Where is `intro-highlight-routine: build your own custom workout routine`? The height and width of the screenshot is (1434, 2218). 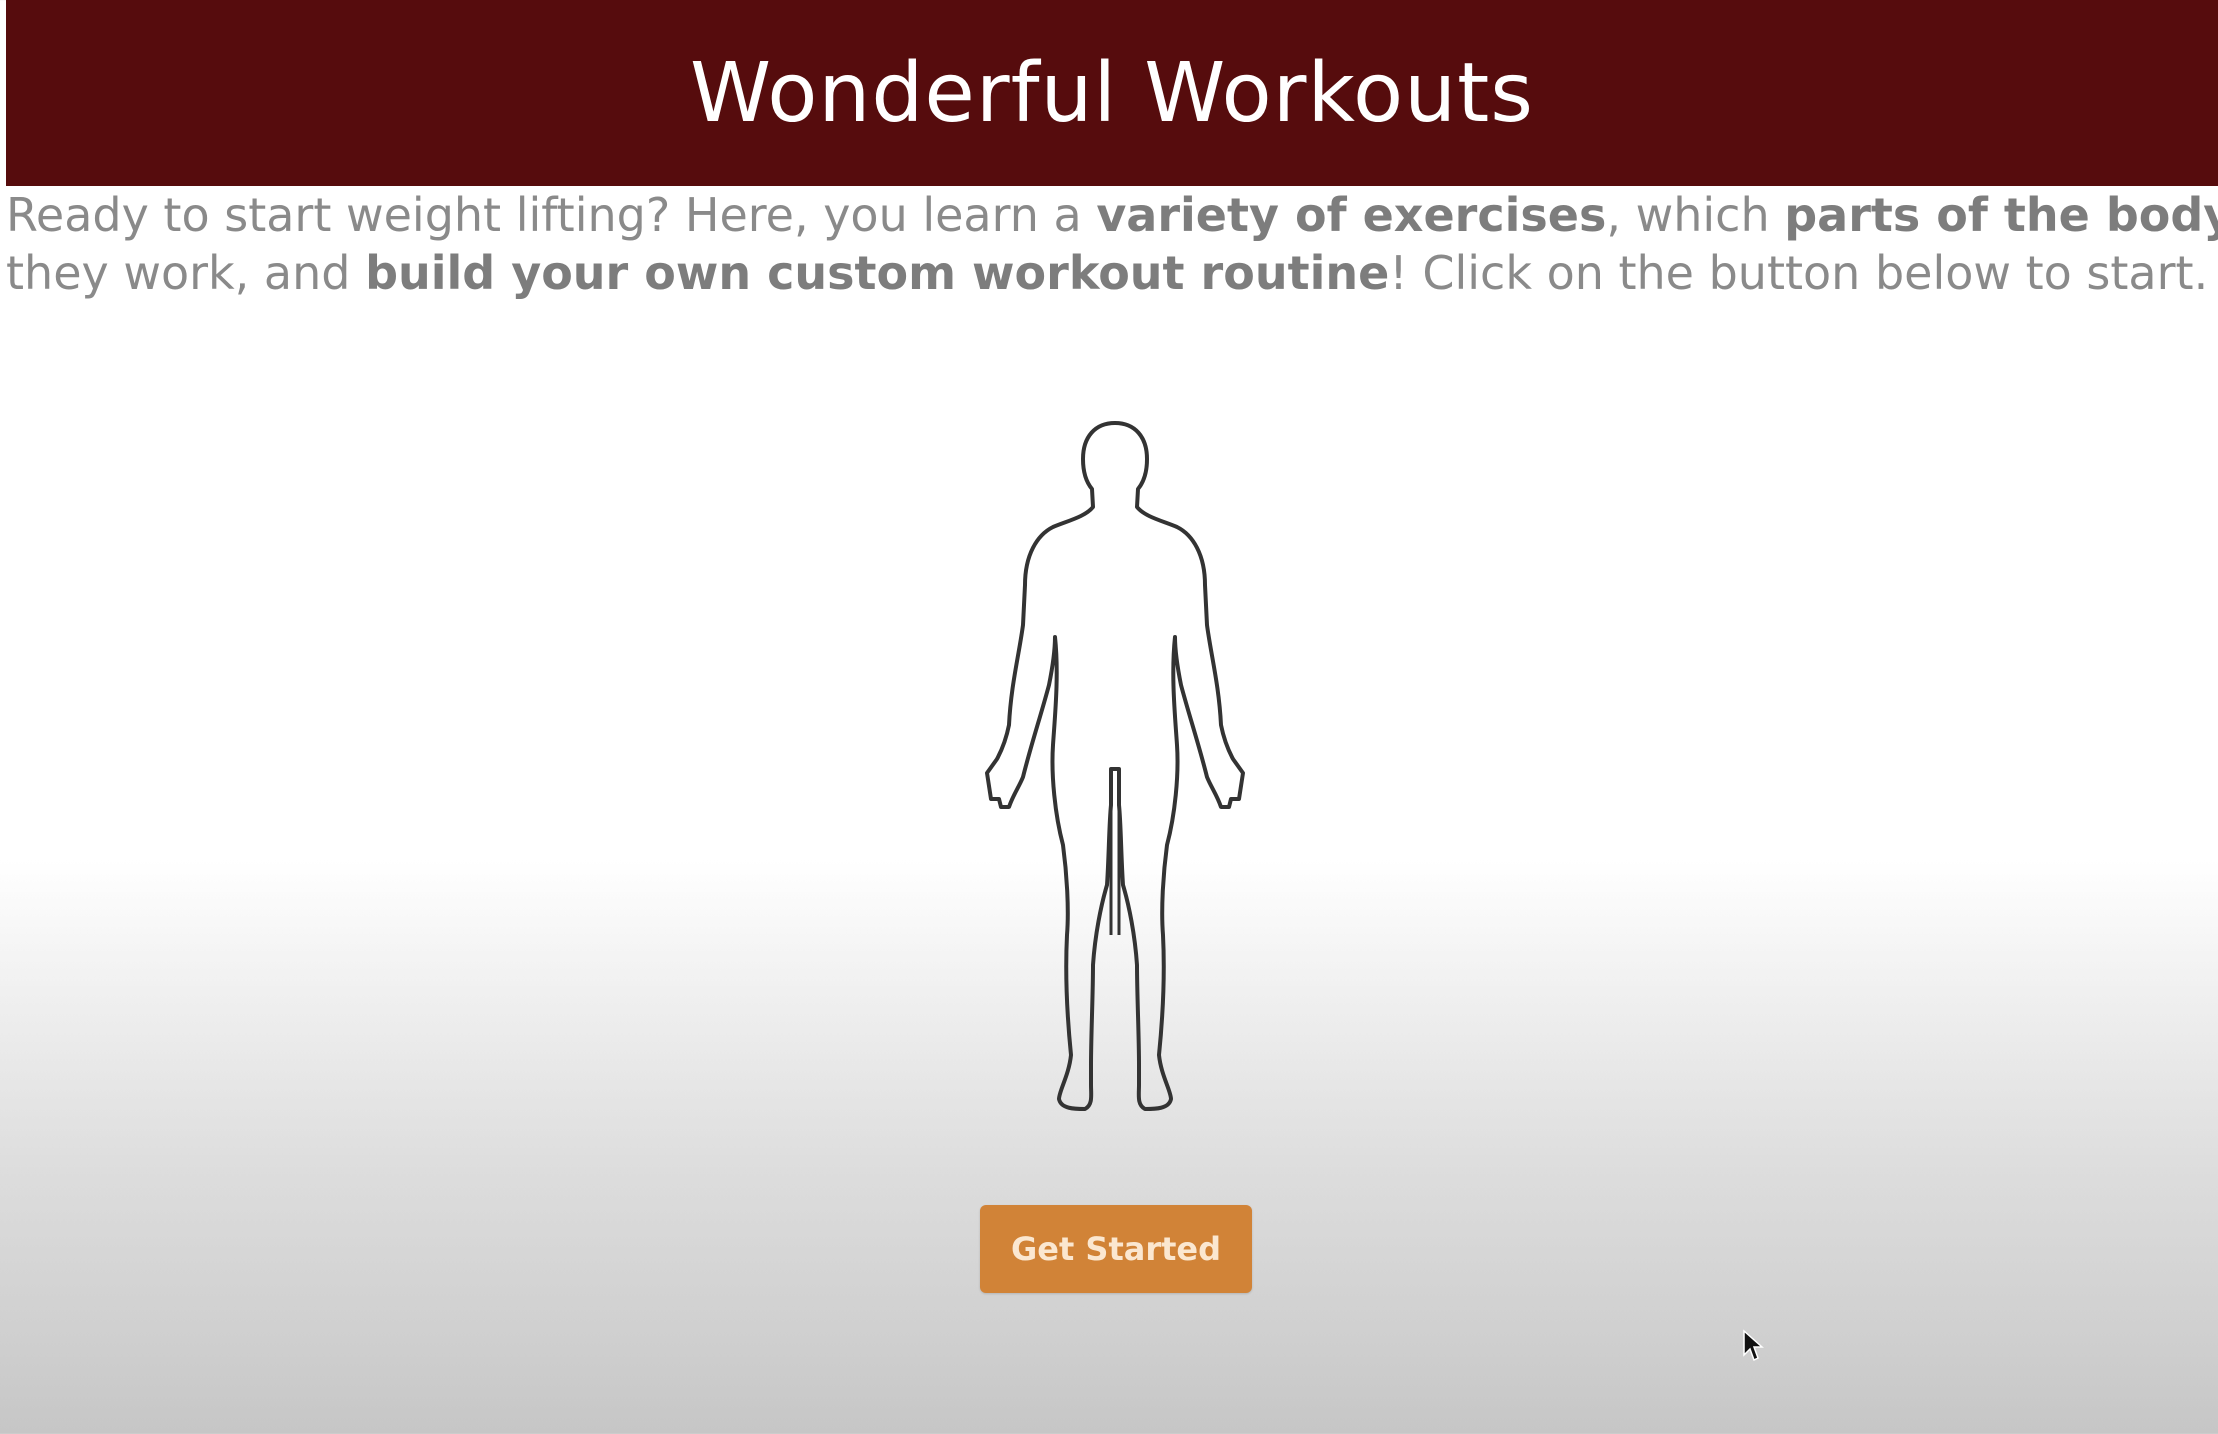 intro-highlight-routine: build your own custom workout routine is located at coordinates (877, 273).